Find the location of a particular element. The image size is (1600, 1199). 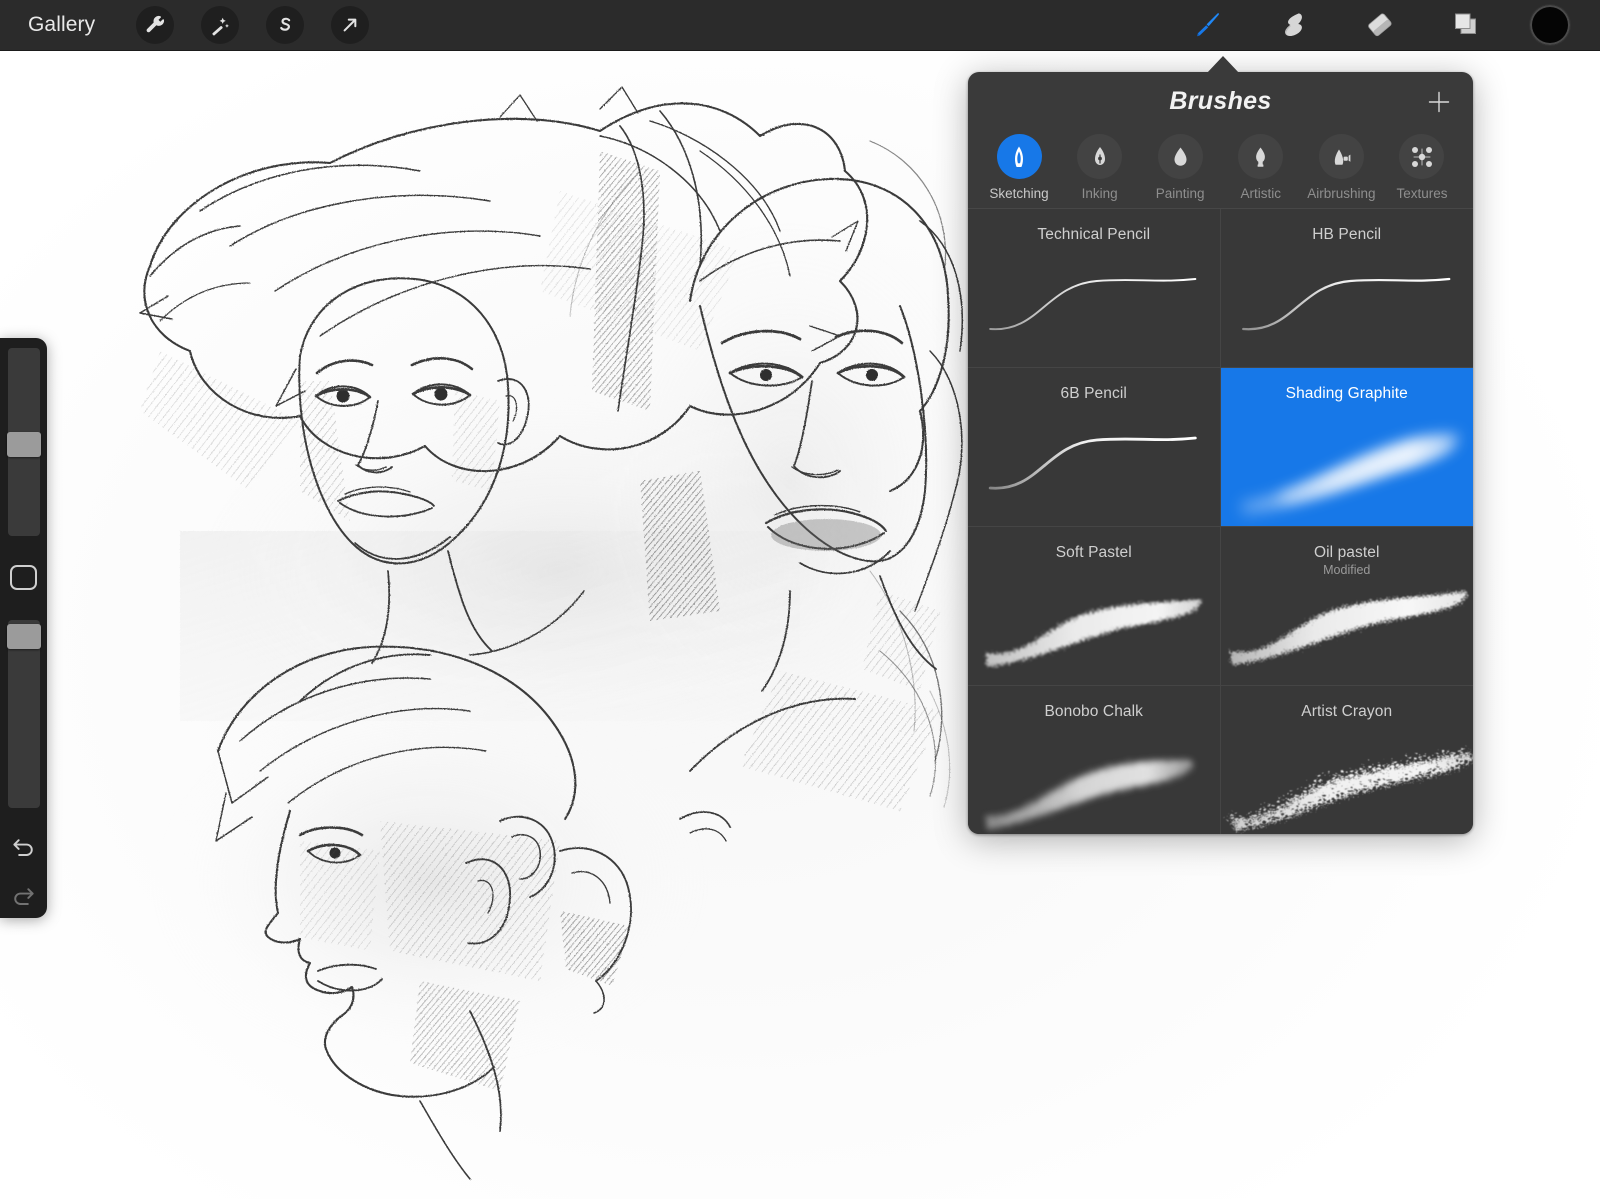

panel-pointer-arrow is located at coordinates (1223, 65).